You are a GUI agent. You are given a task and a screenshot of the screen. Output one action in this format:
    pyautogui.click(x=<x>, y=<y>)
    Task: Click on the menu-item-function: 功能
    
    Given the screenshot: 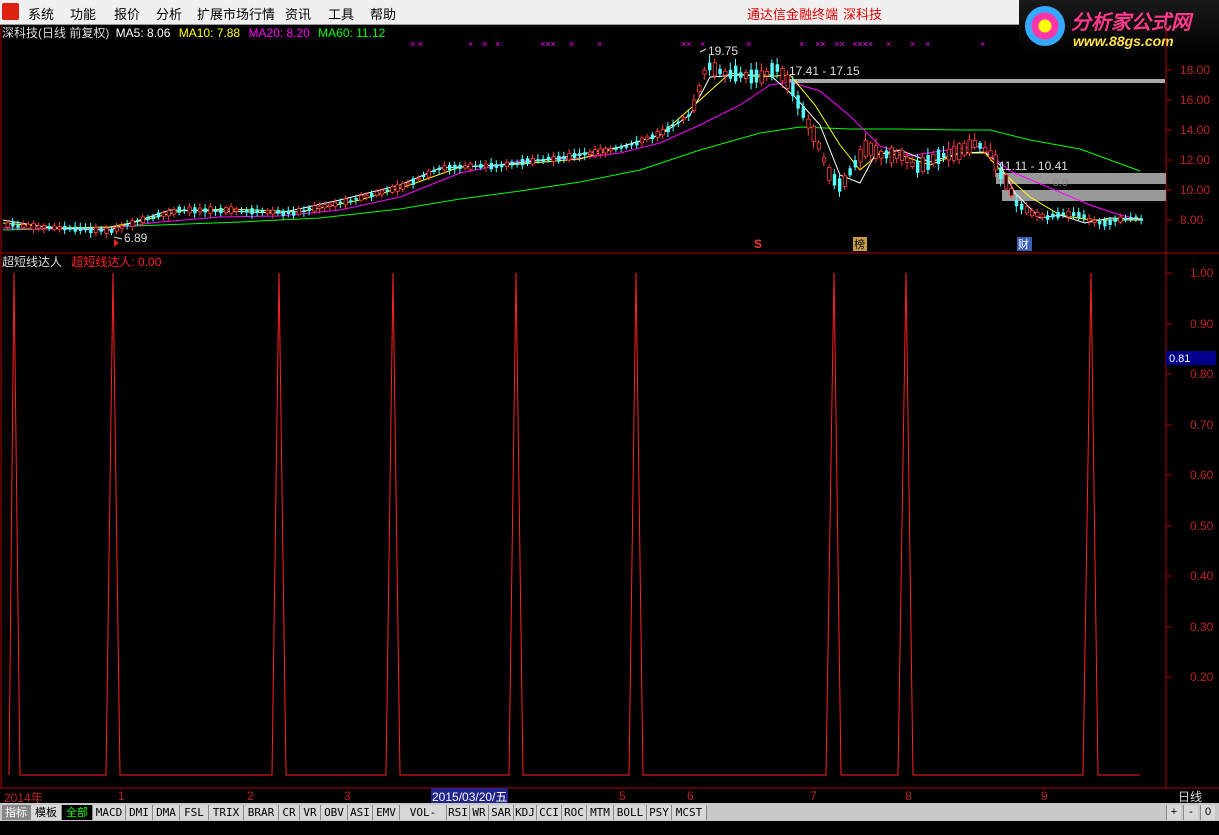 What is the action you would take?
    pyautogui.click(x=83, y=13)
    